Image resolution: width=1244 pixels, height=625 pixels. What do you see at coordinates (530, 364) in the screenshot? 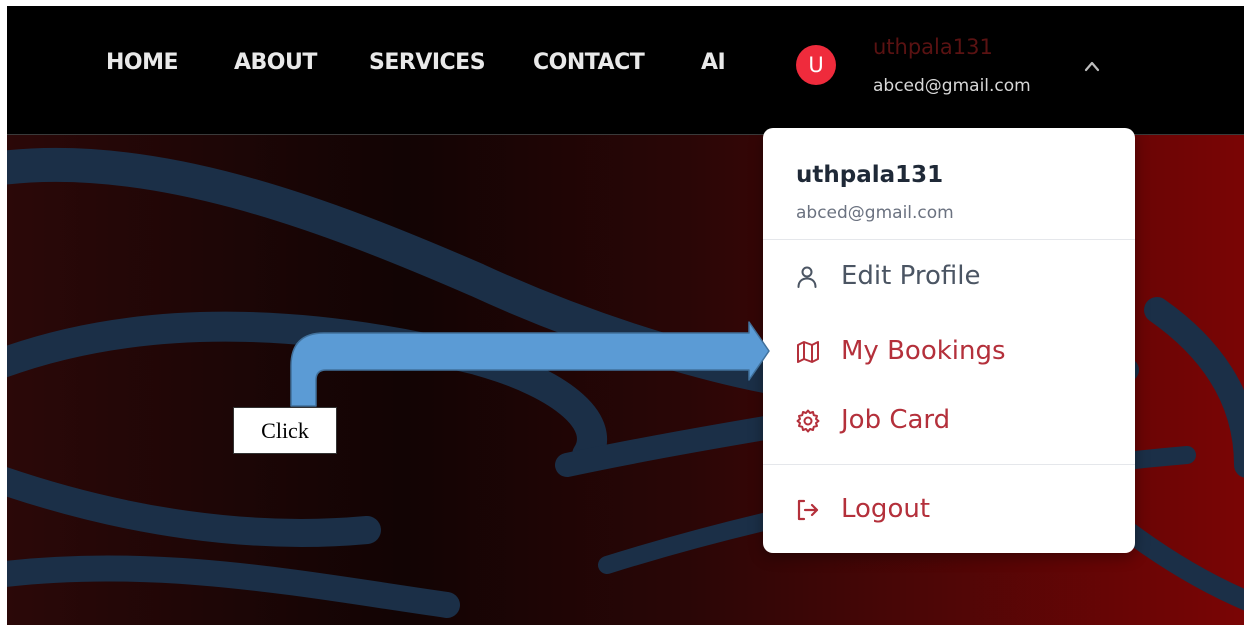
I see `annotation-arrow` at bounding box center [530, 364].